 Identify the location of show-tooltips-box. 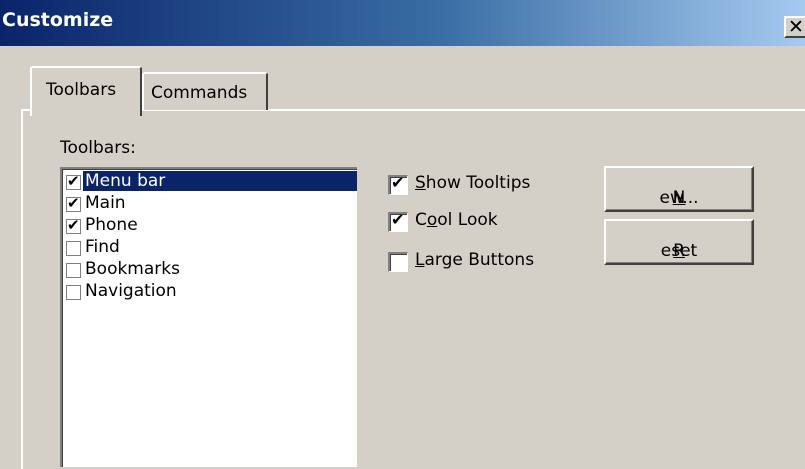
(398, 184).